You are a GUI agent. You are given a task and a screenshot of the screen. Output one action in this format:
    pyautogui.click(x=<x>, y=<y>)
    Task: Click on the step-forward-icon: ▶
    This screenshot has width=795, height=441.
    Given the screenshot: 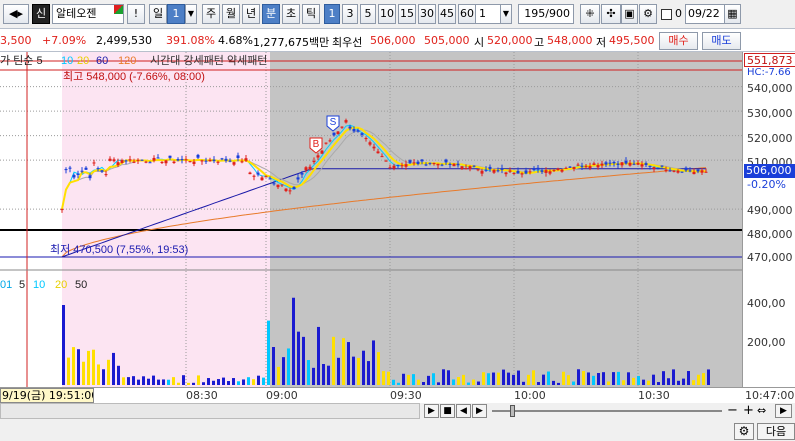 What is the action you would take?
    pyautogui.click(x=479, y=411)
    